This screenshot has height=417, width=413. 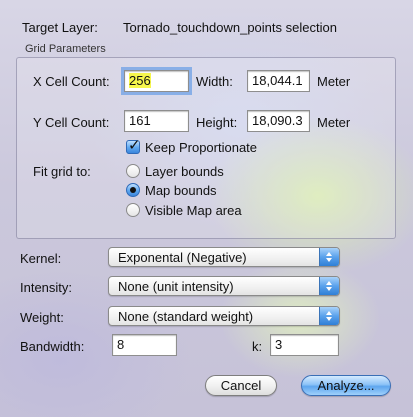 I want to click on weight-popup: None (standard weight), so click(x=224, y=316).